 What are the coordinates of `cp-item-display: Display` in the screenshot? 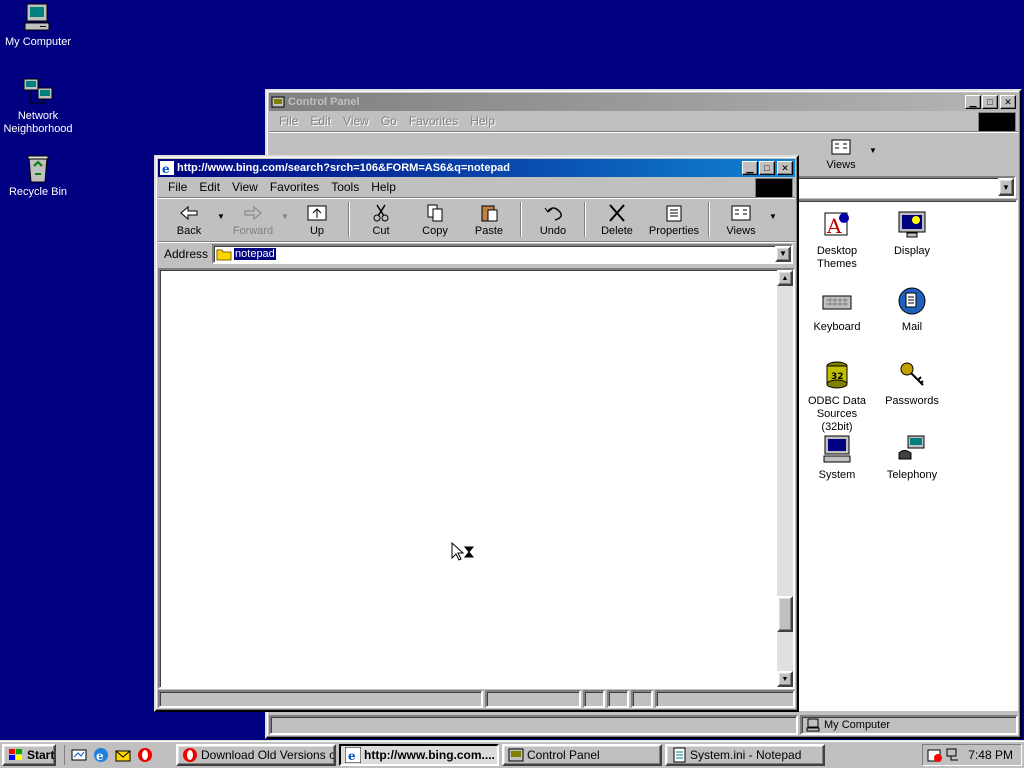 It's located at (912, 233).